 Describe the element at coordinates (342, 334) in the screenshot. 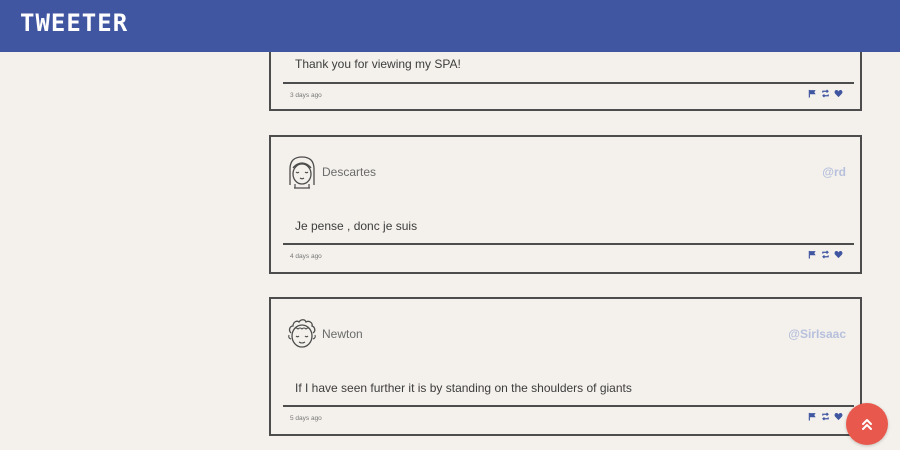

I see `tweet-author-name: Newton` at that location.